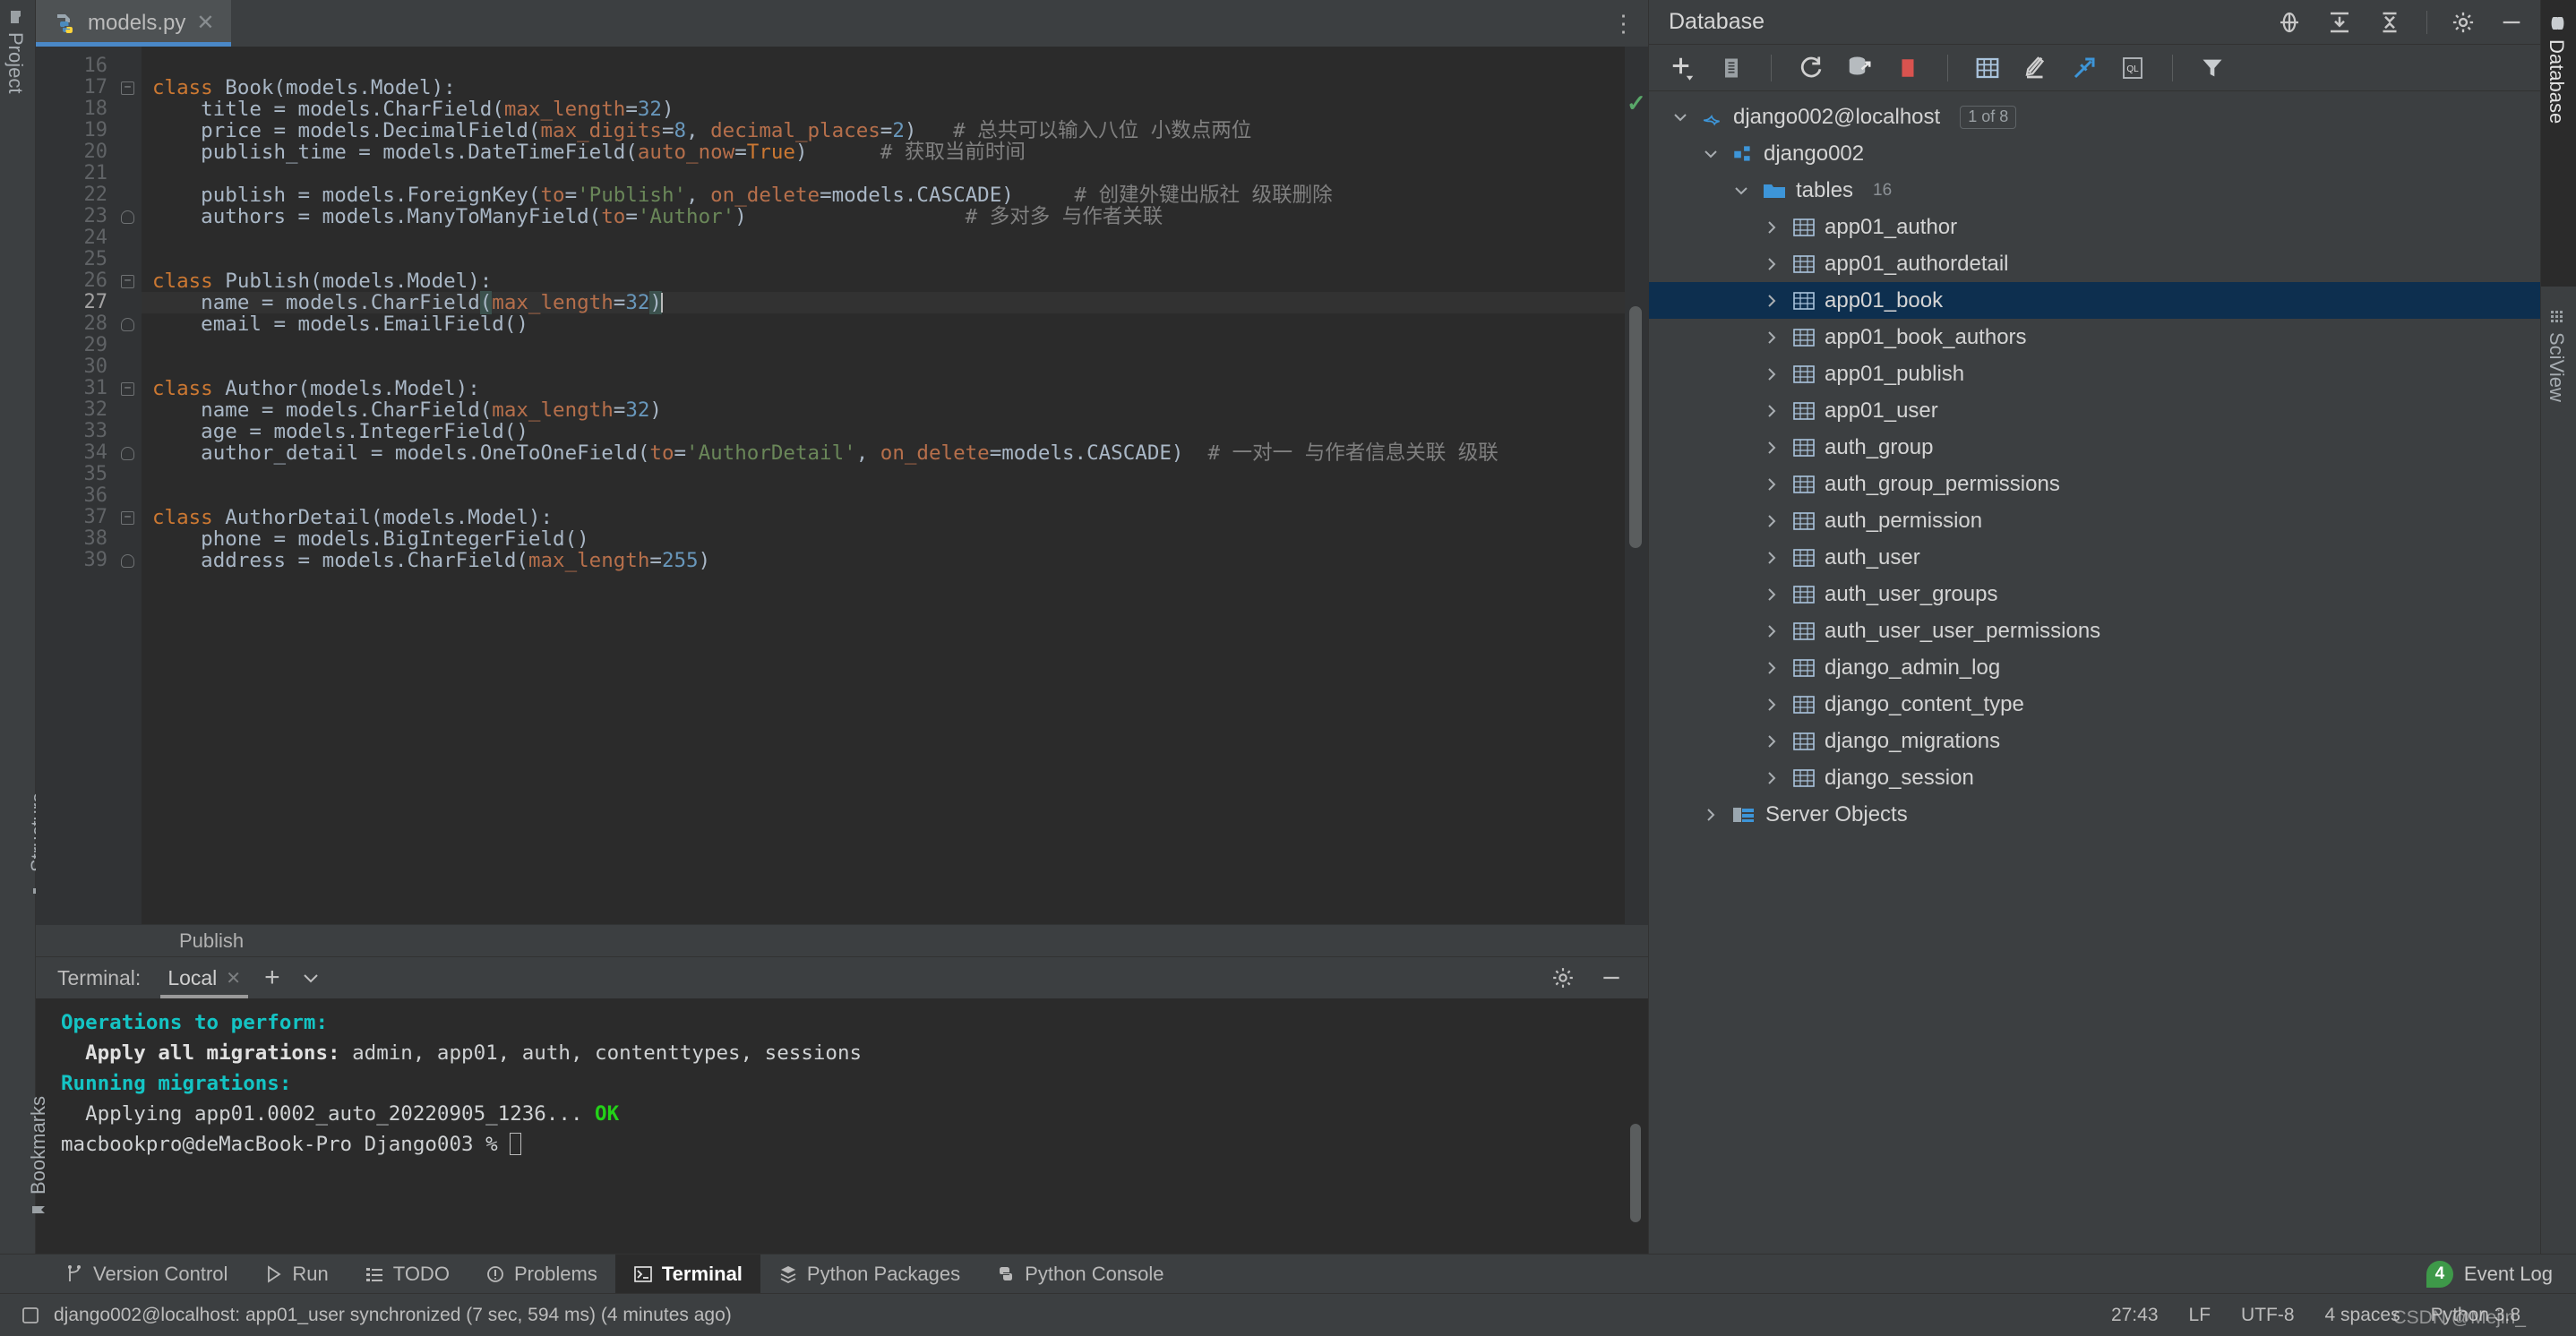 This screenshot has height=1336, width=2576. Describe the element at coordinates (883, 87) in the screenshot. I see `code-line: class Book(models.Model):` at that location.